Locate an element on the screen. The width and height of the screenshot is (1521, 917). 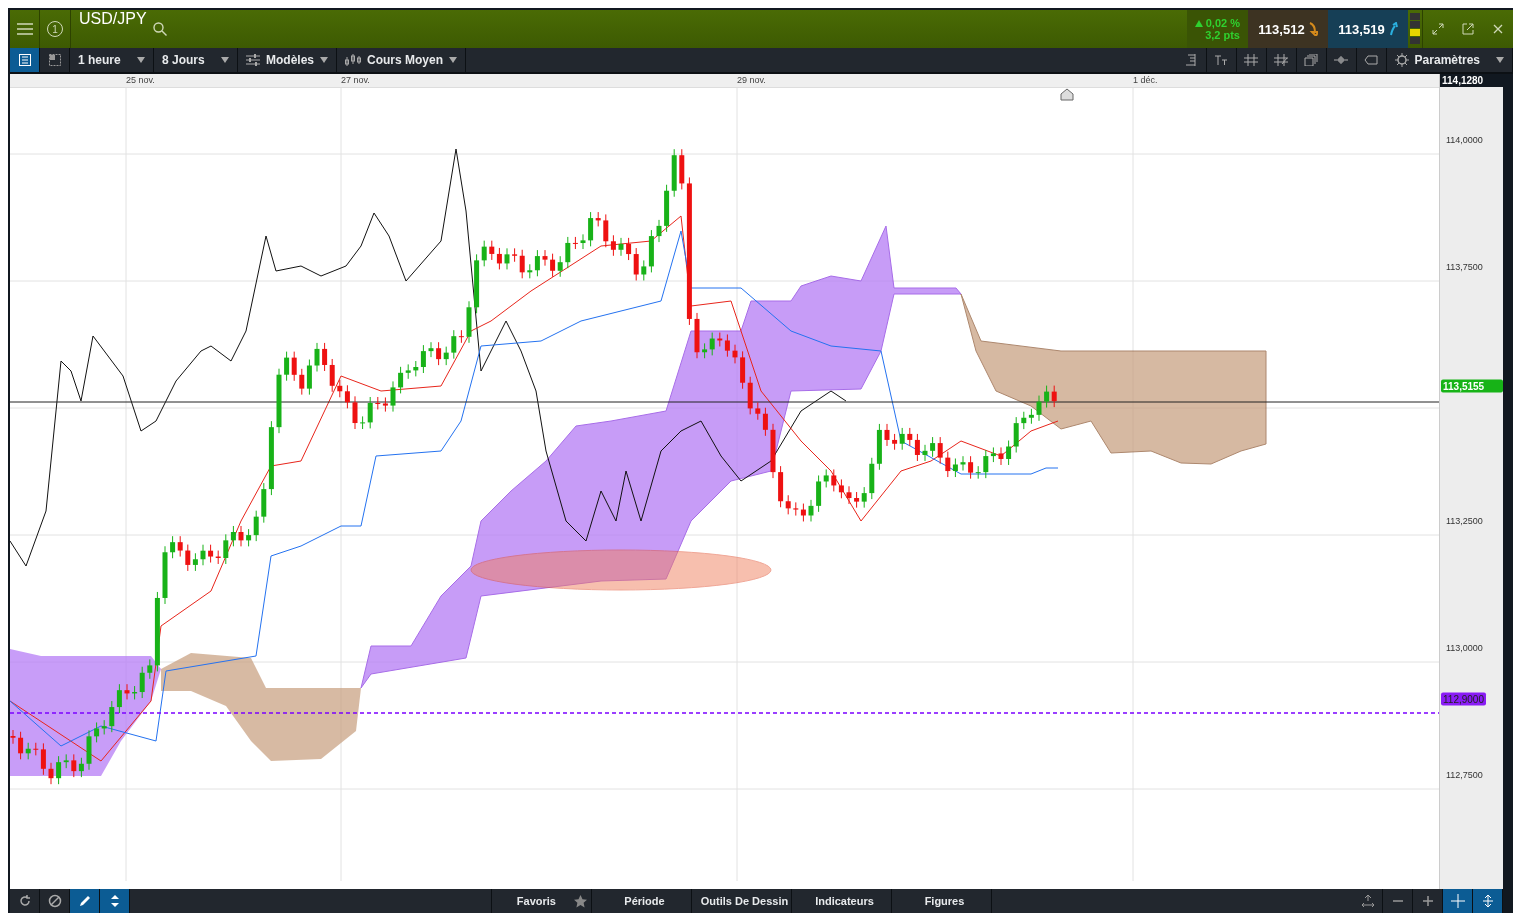
price-tick: 113,0000 is located at coordinates (1464, 648).